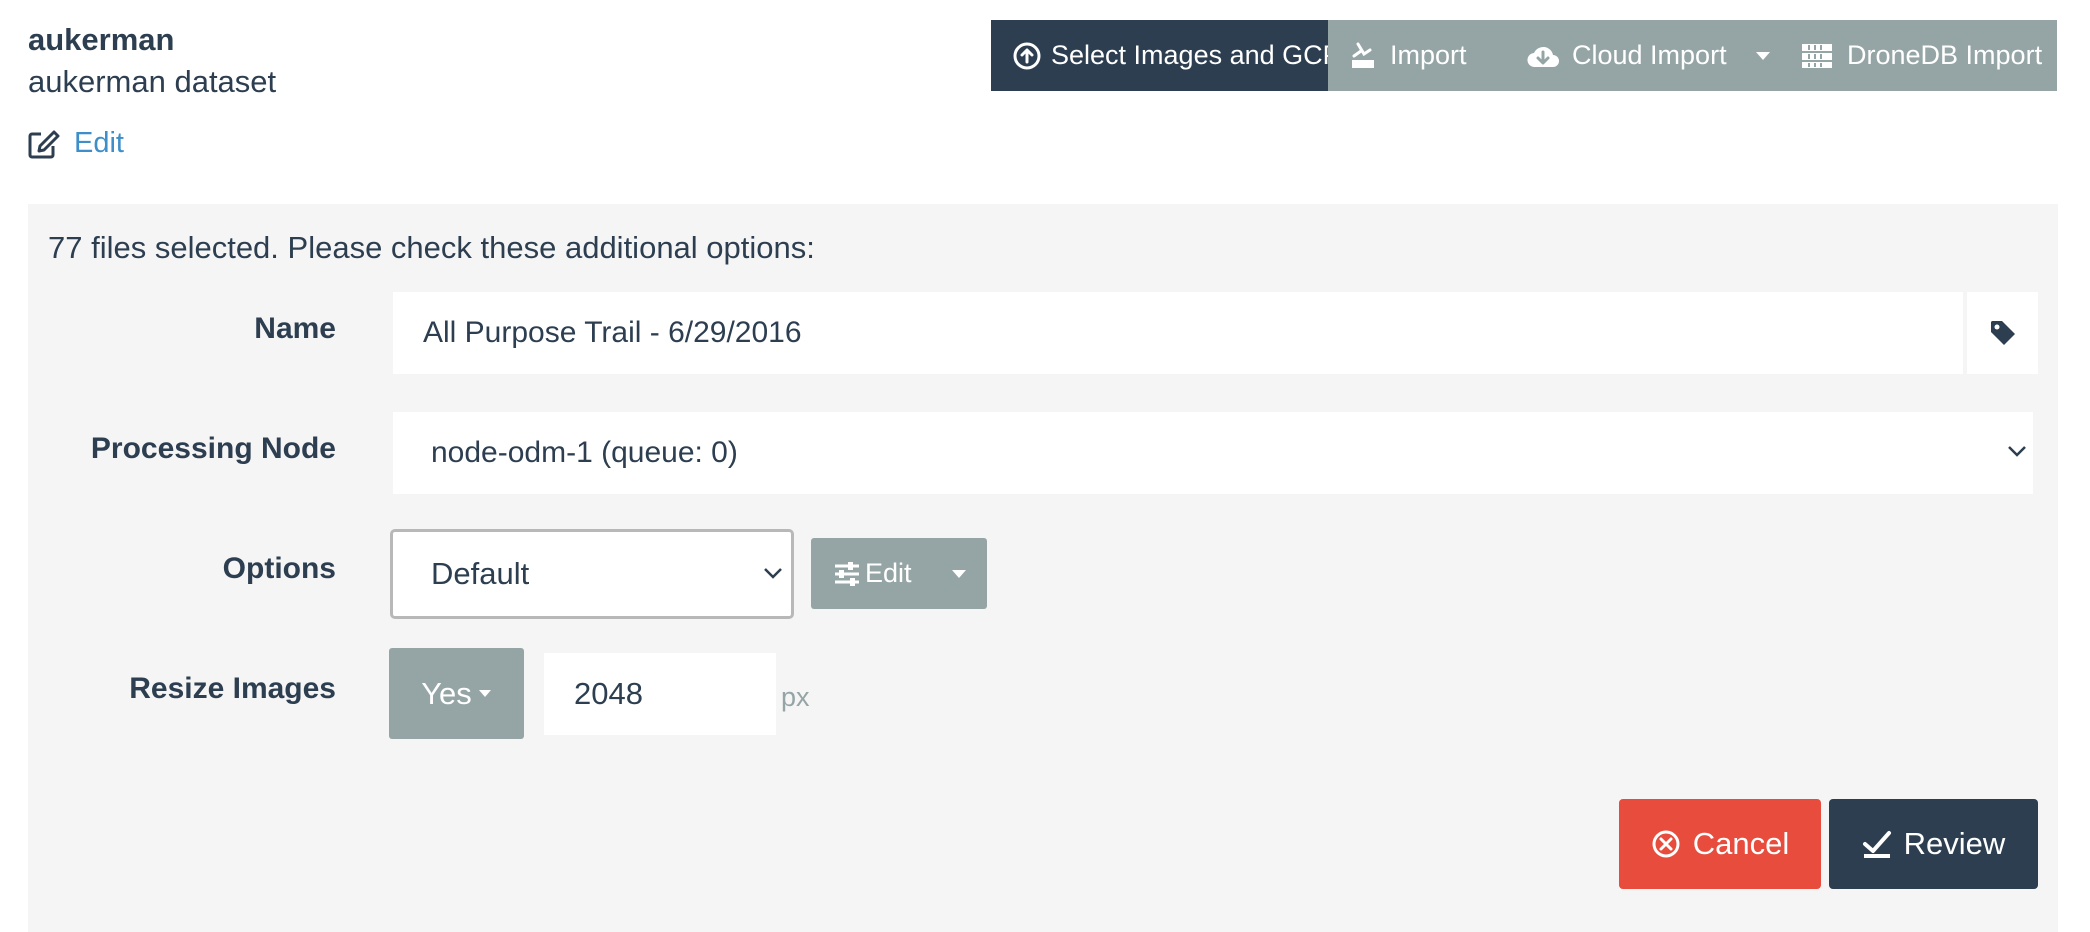 This screenshot has width=2090, height=932. I want to click on review-button: Review, so click(1933, 844).